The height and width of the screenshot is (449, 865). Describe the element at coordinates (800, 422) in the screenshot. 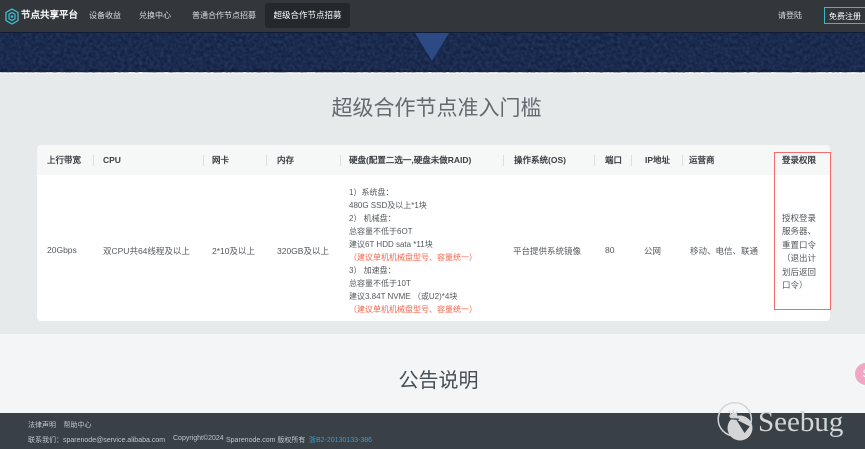

I see `svg-text: Seebug` at that location.